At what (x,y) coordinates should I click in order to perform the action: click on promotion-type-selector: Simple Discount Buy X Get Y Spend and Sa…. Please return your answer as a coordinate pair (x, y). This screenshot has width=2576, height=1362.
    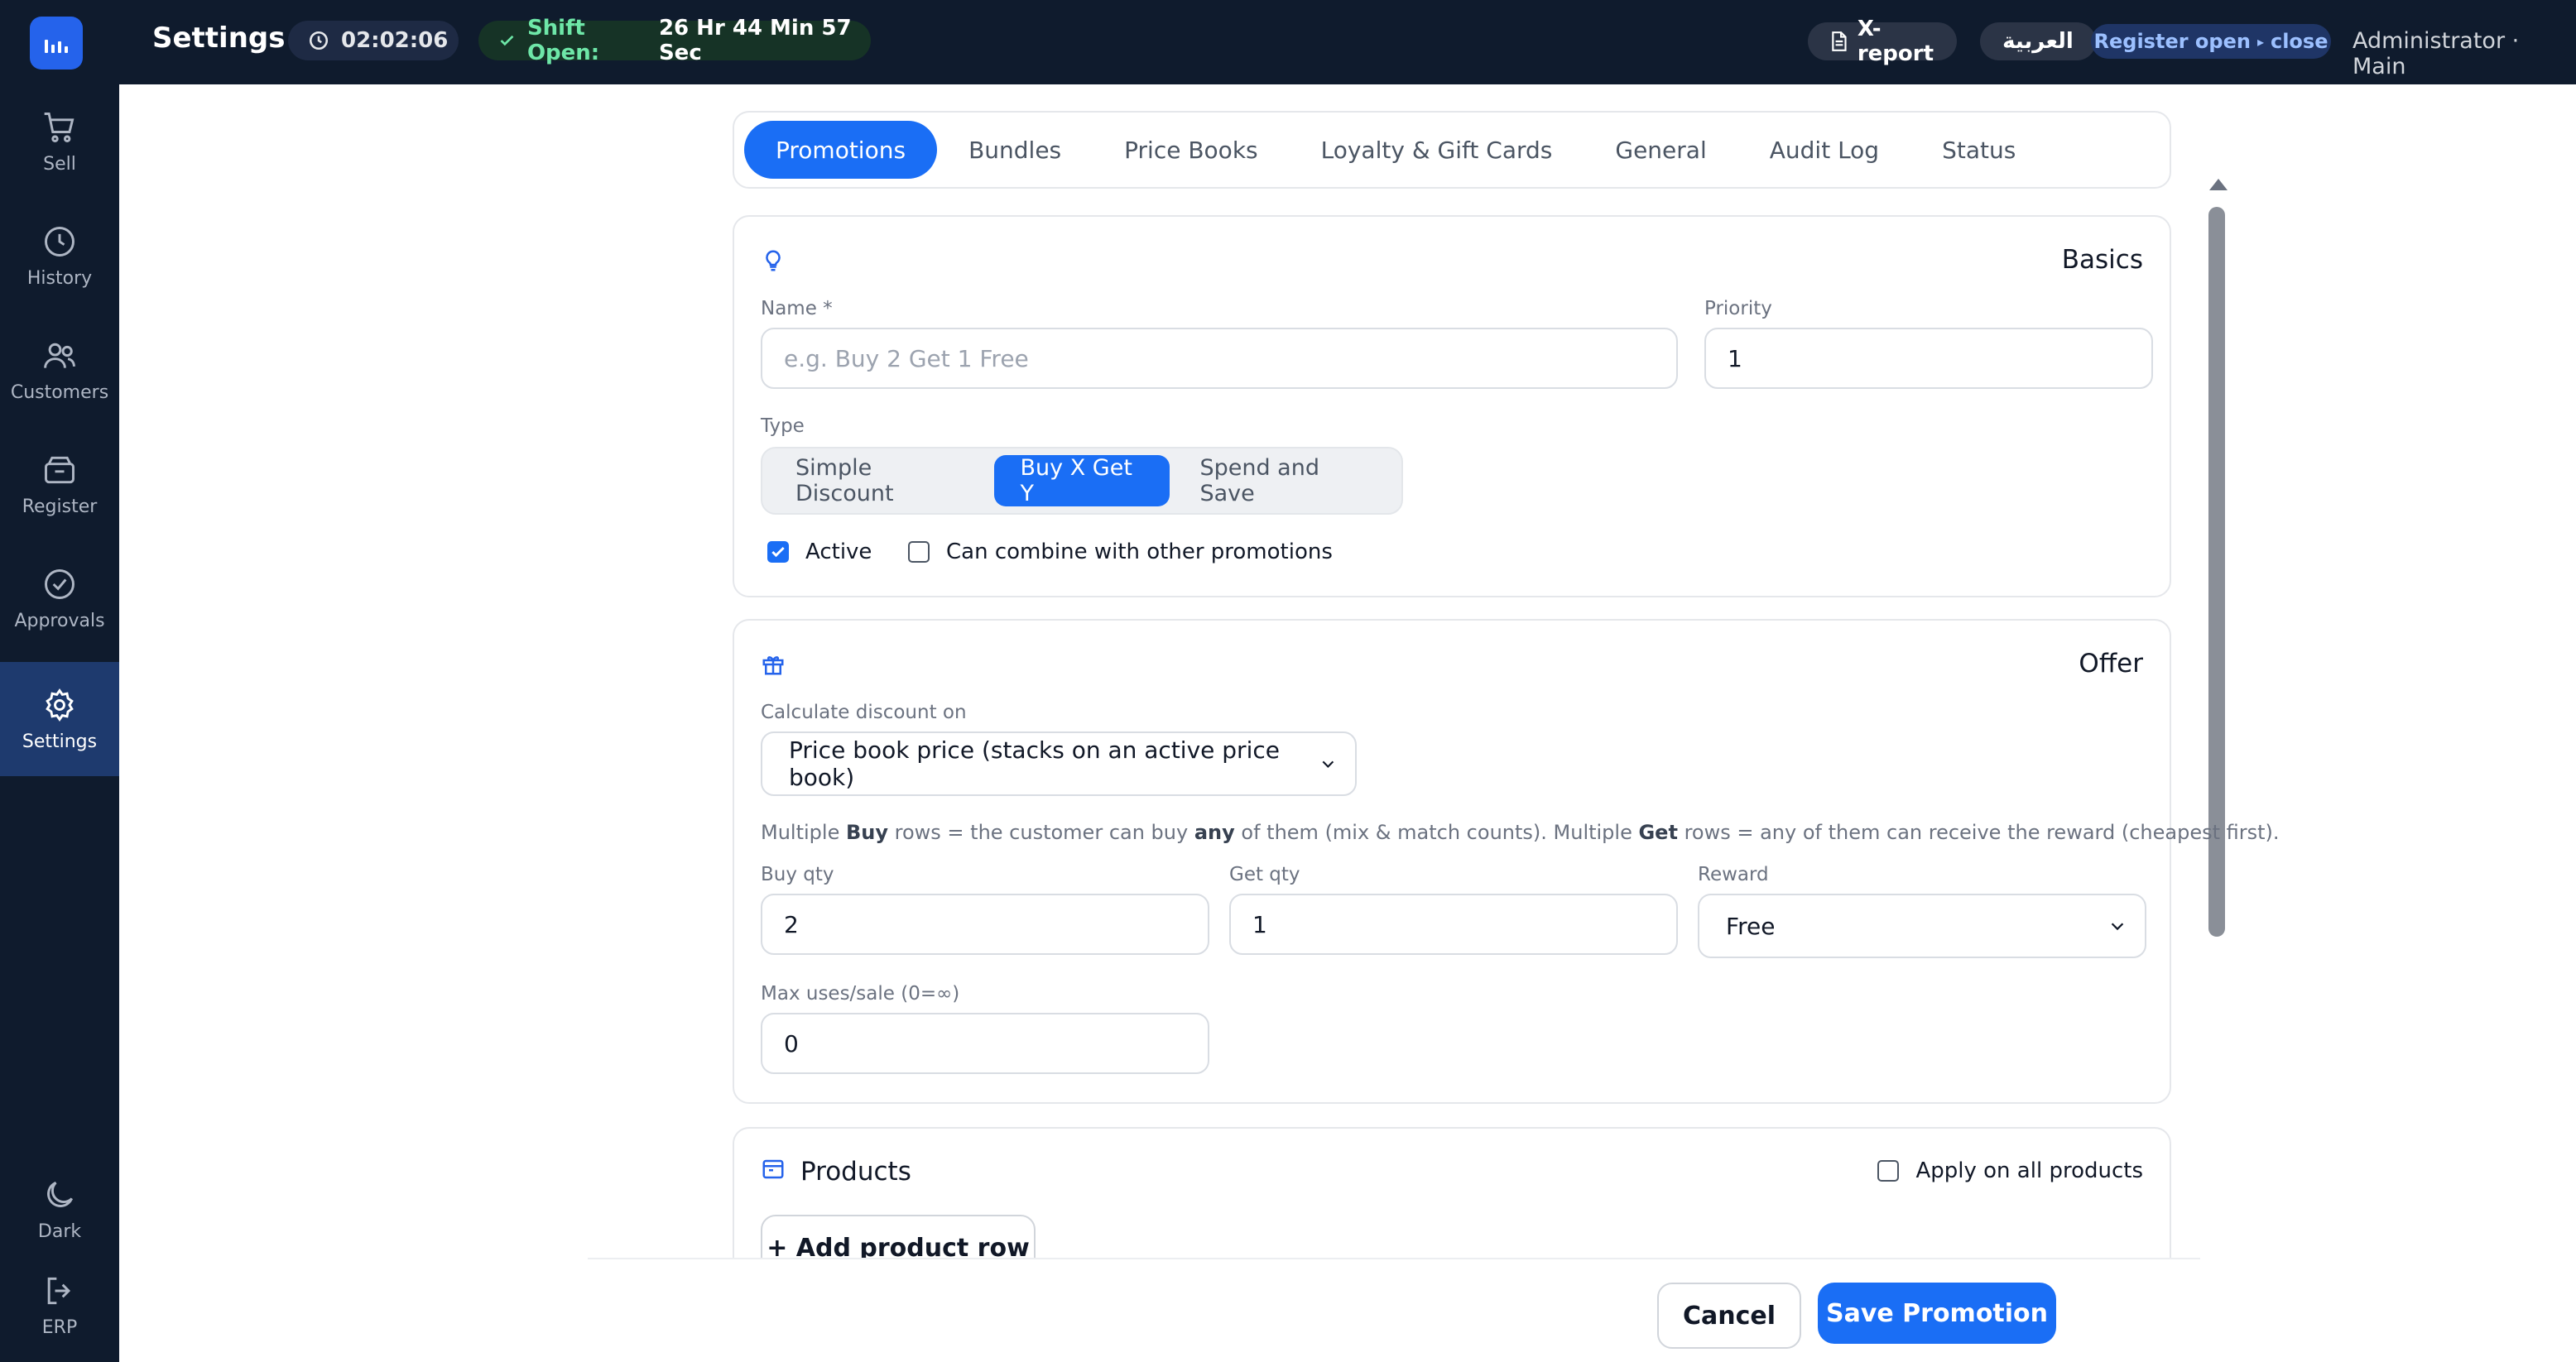
    Looking at the image, I should click on (1082, 481).